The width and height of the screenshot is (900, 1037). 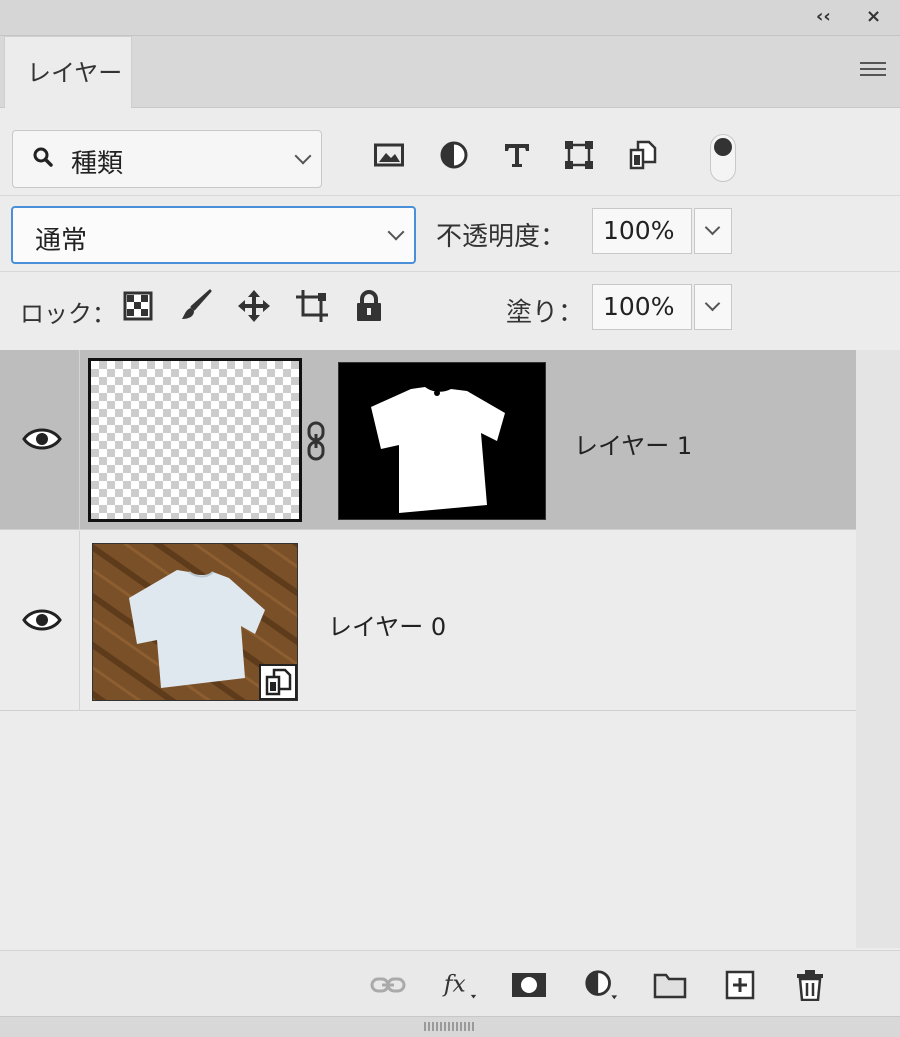 What do you see at coordinates (642, 231) in the screenshot?
I see `opacity-input: 100%` at bounding box center [642, 231].